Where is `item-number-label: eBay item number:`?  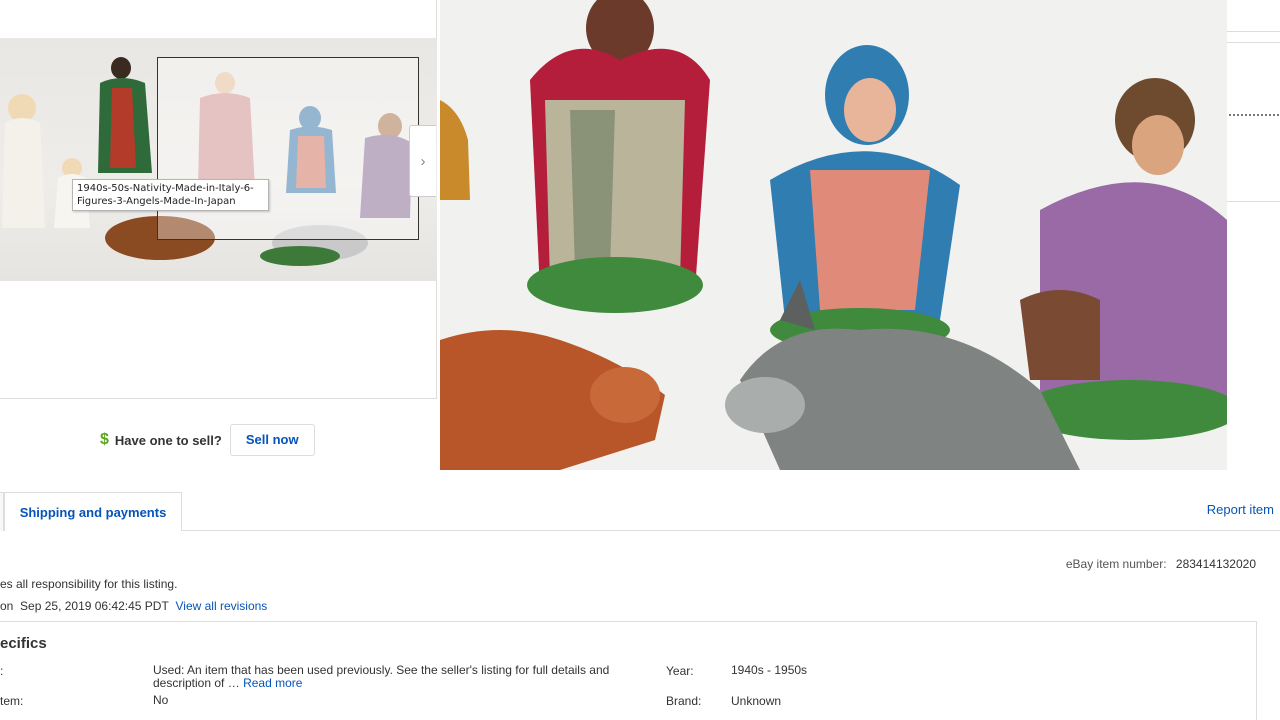
item-number-label: eBay item number: is located at coordinates (1116, 564).